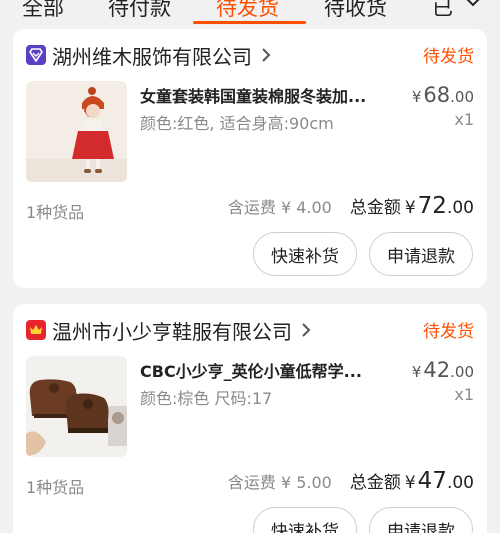 This screenshot has height=533, width=500. Describe the element at coordinates (36, 330) in the screenshot. I see `crown-icon` at that location.